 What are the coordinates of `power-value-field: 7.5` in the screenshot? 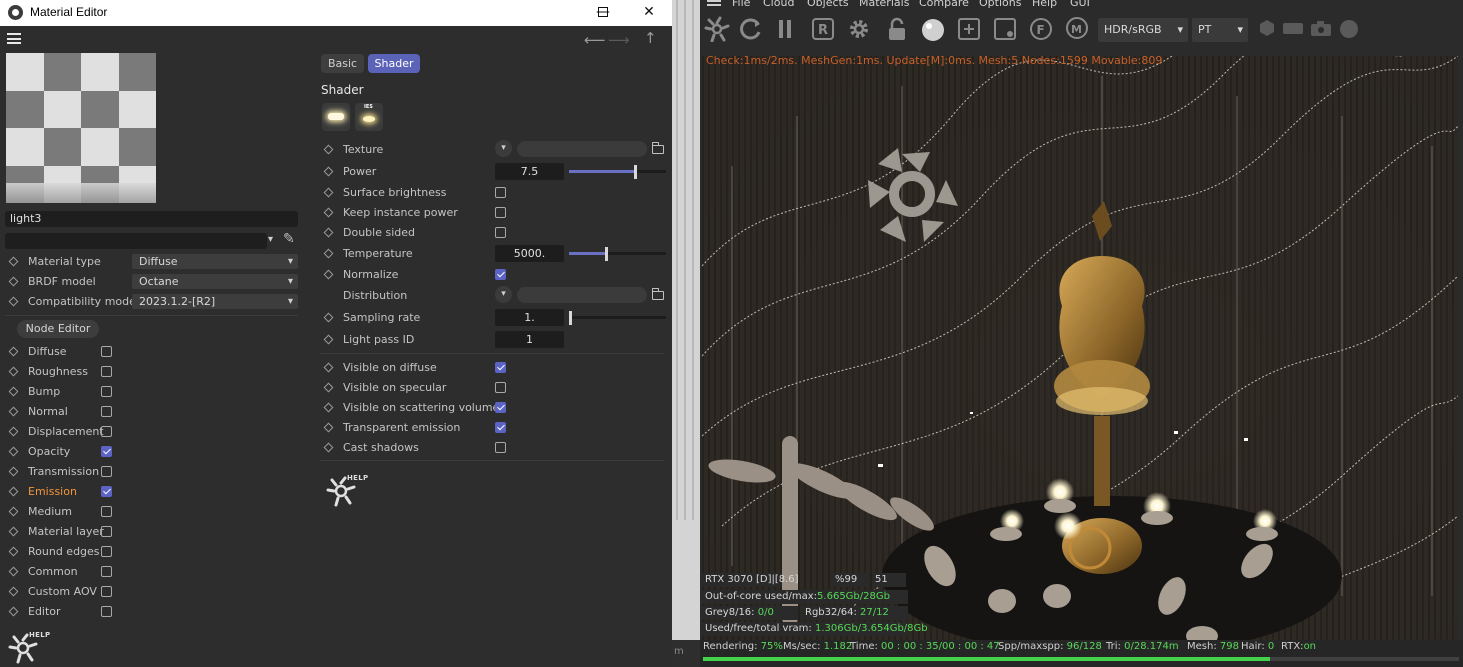 It's located at (529, 171).